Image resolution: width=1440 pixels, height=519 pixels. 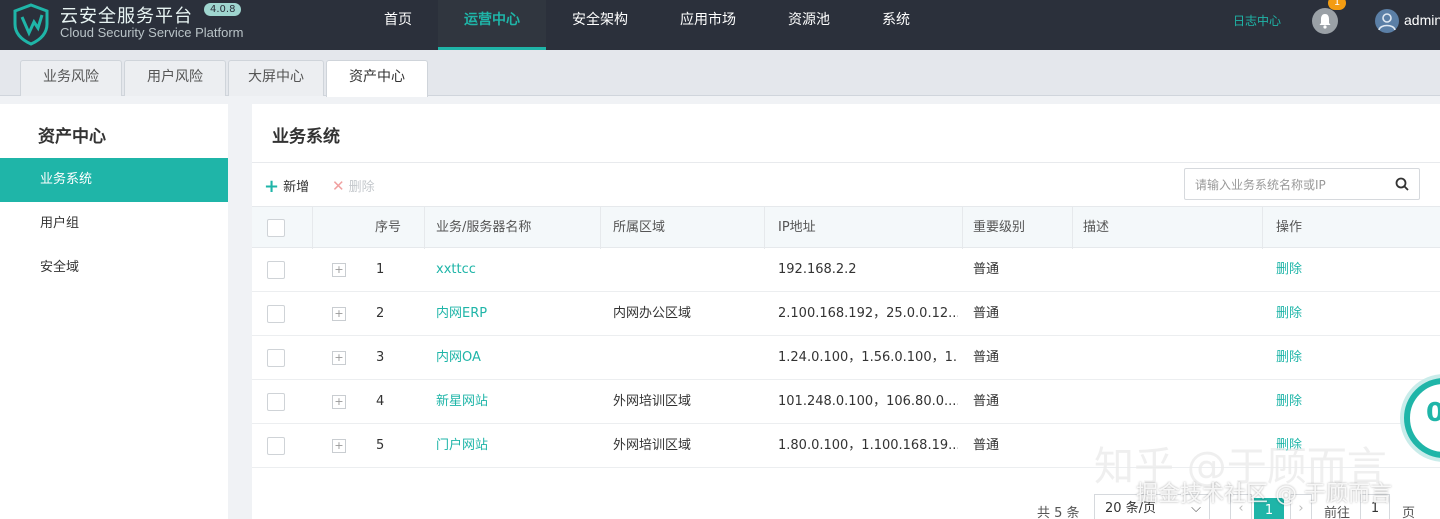 What do you see at coordinates (492, 25) in the screenshot?
I see `nav-item-operations: 运营中心` at bounding box center [492, 25].